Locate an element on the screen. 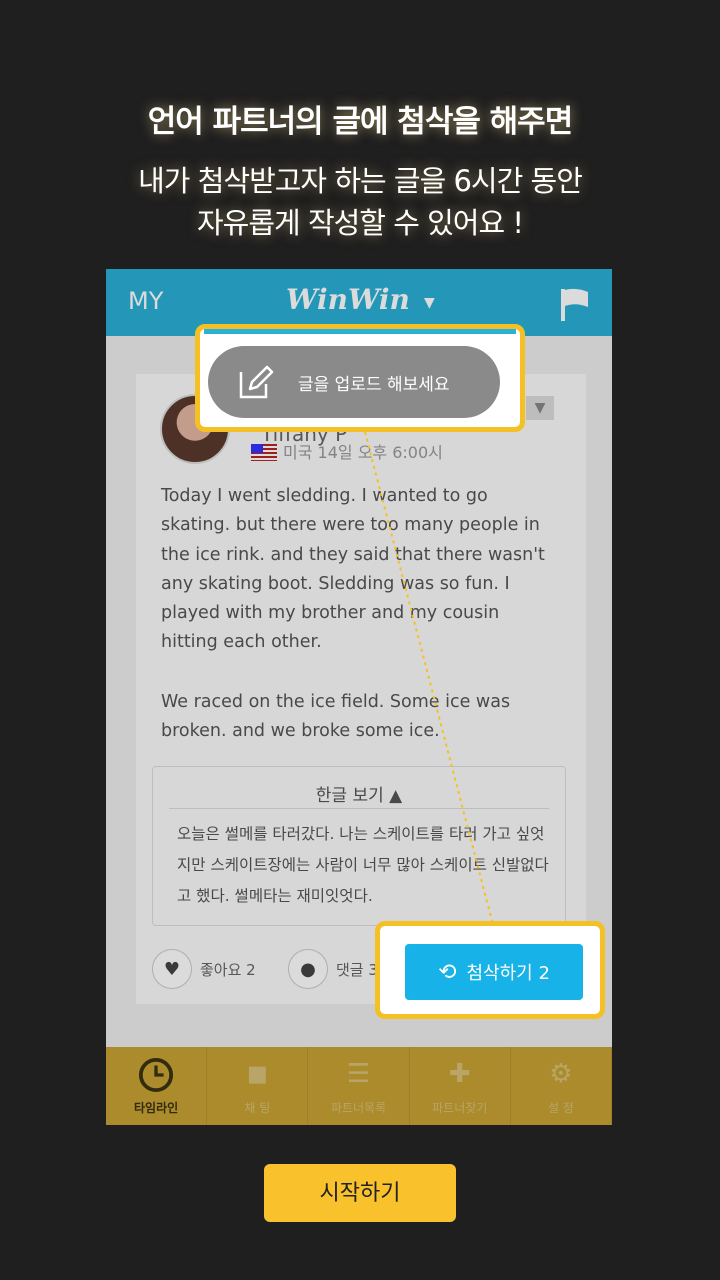  start-button: 시작하기 is located at coordinates (360, 1193).